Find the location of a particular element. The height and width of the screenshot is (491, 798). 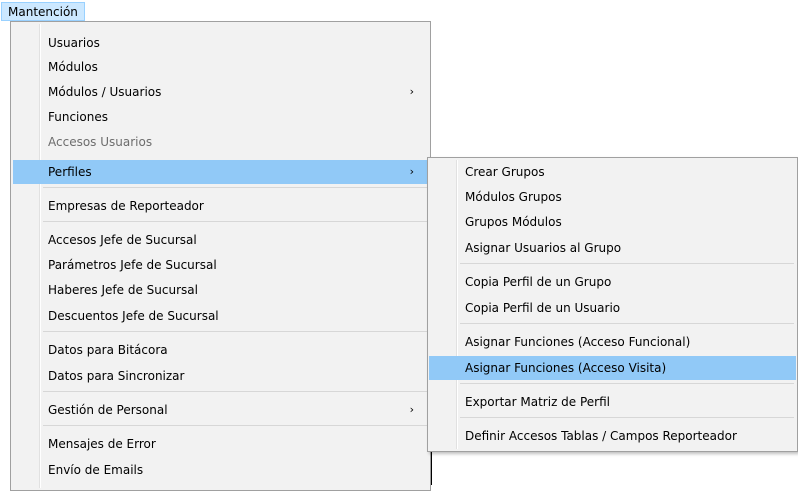

menu-item-label: Haberes Jefe de Sucursal is located at coordinates (123, 290).